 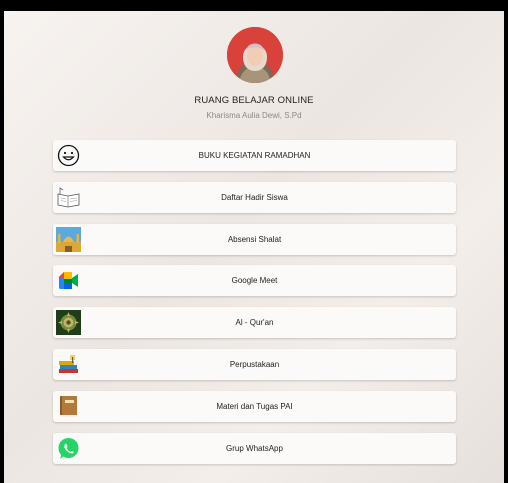 I want to click on link-label: Google Meet, so click(x=254, y=281).